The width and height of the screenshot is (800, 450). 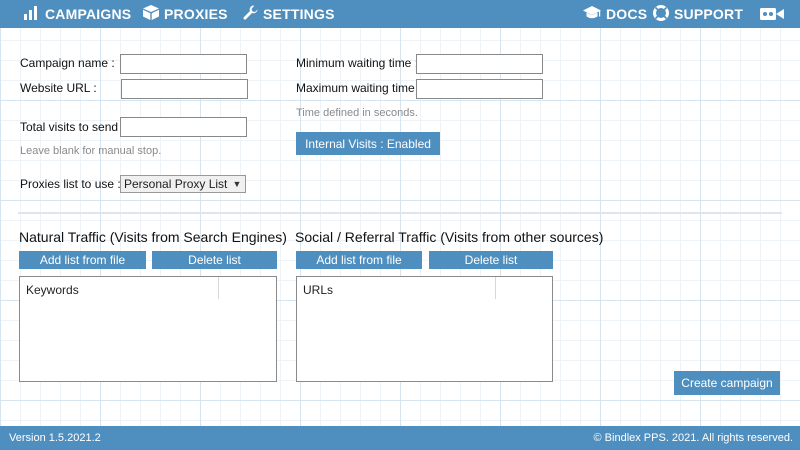 I want to click on internal-visits-toggle-button: Internal Visits : Enabled, so click(x=368, y=143).